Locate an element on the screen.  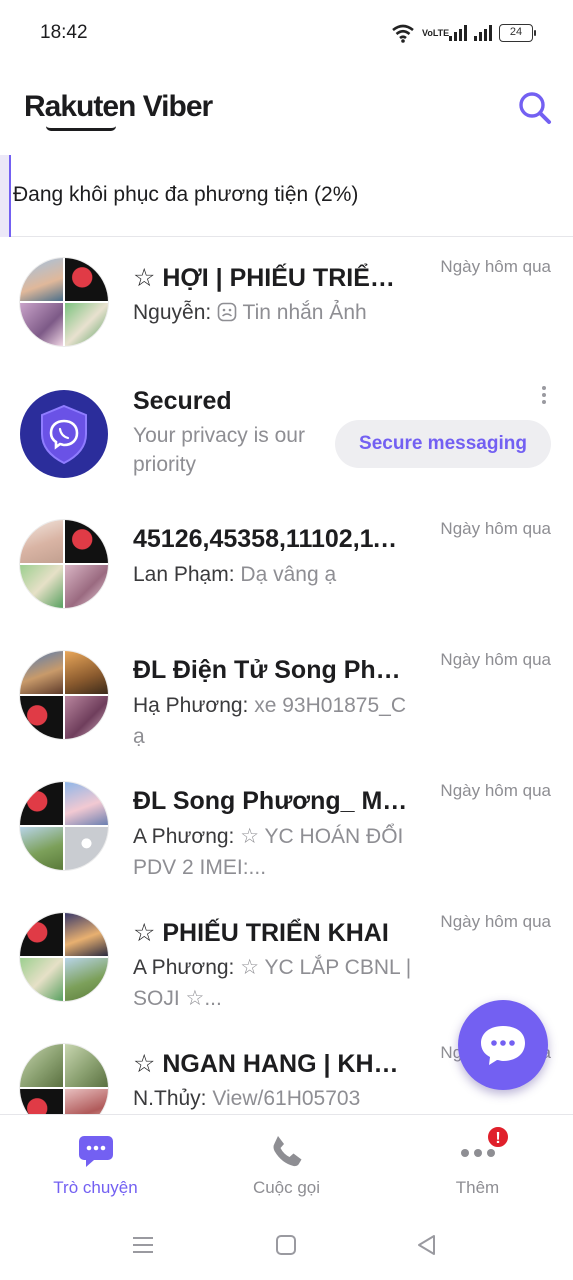
promo-subtitle: Your privacy is our priority is located at coordinates (219, 450).